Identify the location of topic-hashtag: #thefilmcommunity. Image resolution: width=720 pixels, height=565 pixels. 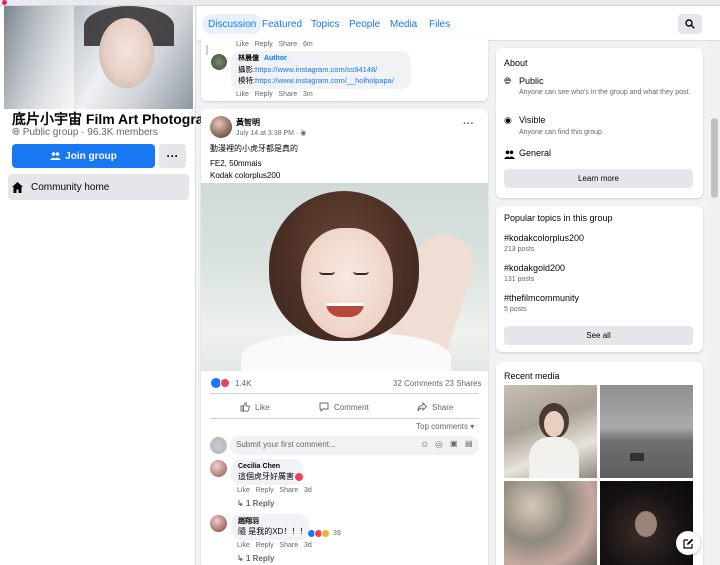
(541, 298).